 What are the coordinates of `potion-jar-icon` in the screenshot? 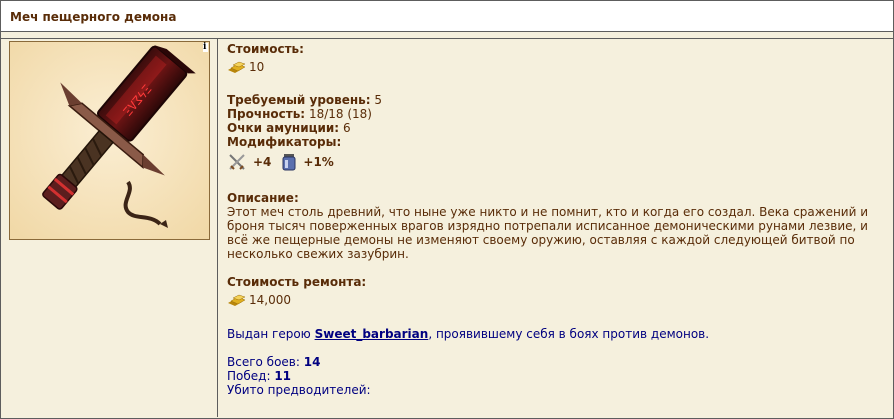 It's located at (289, 162).